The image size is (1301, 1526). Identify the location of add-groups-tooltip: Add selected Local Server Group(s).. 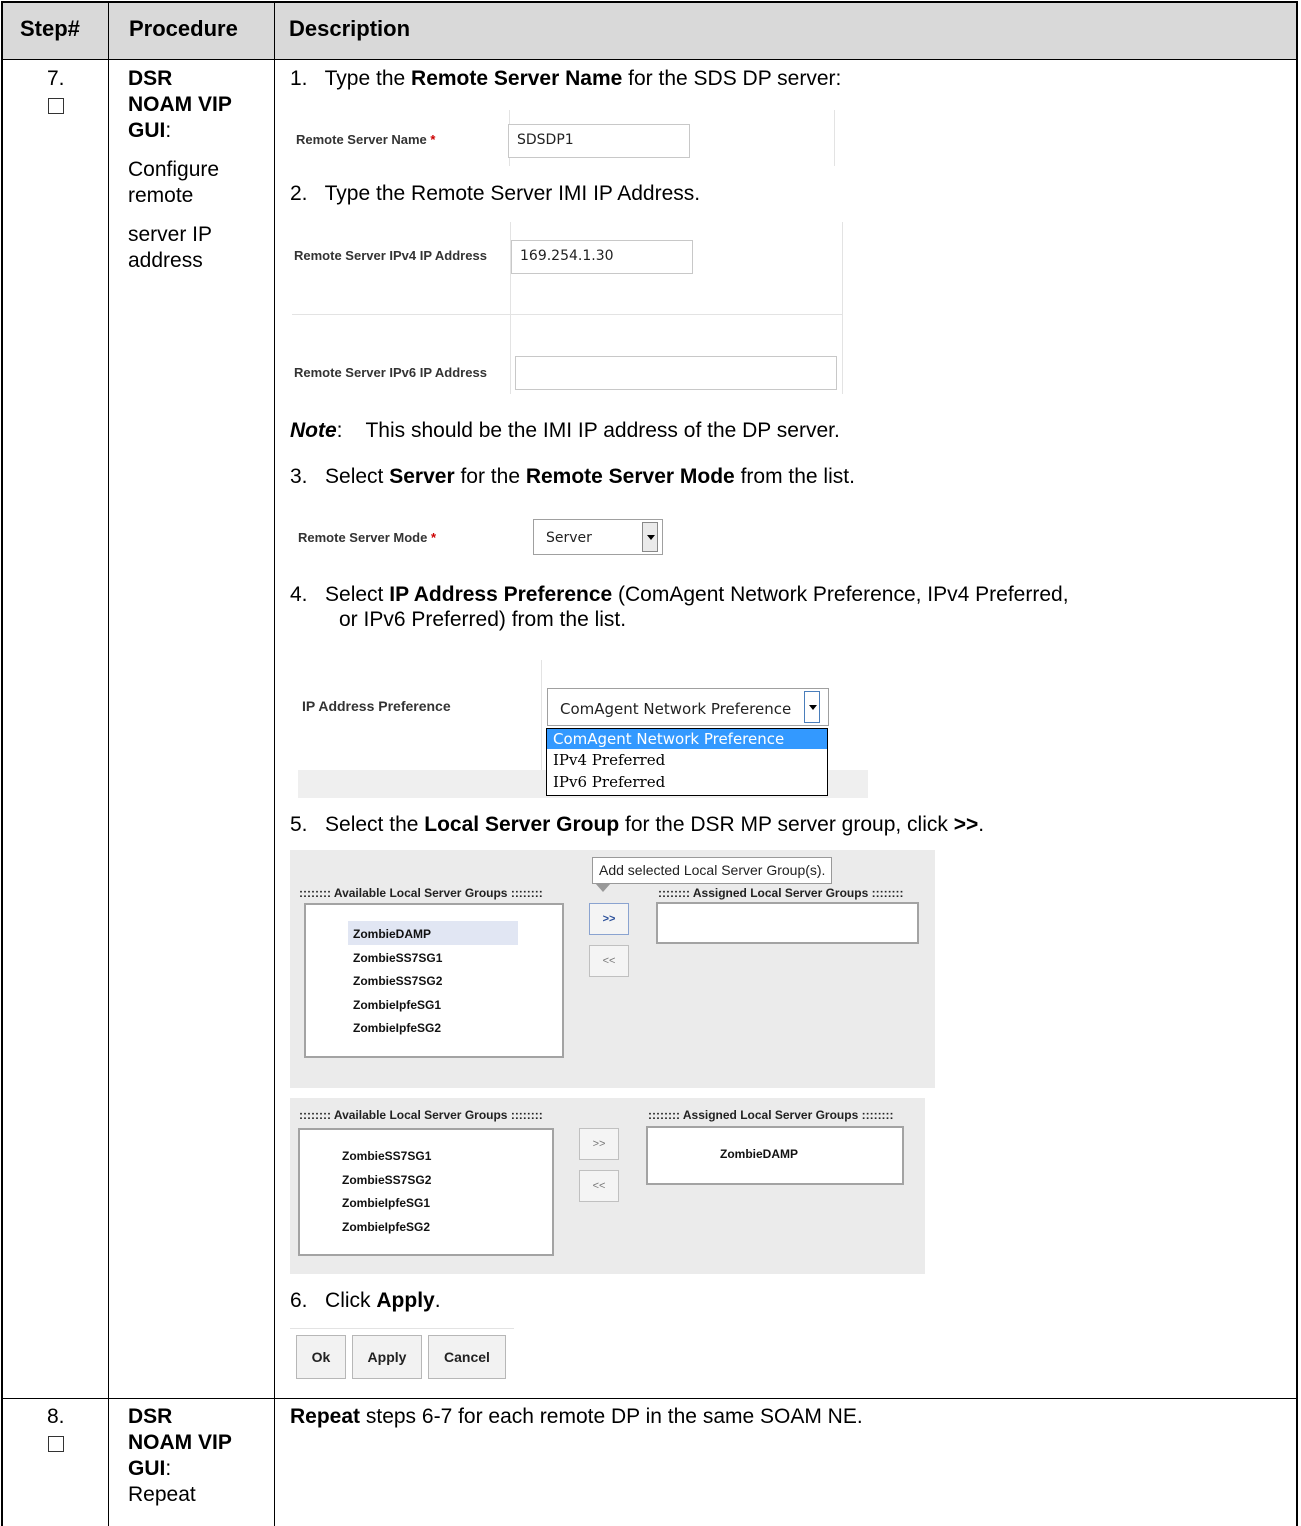
(712, 870).